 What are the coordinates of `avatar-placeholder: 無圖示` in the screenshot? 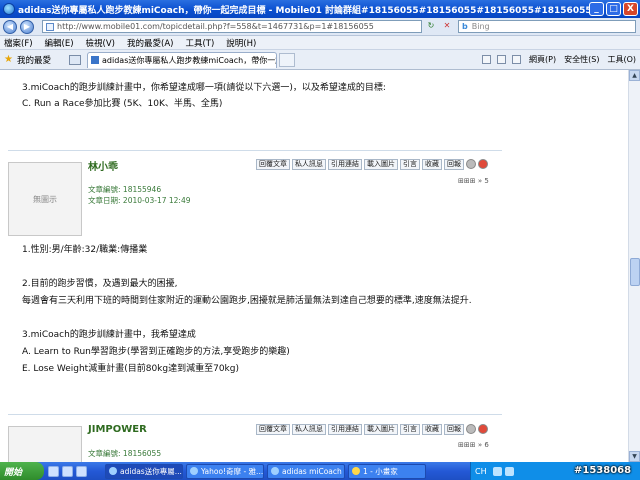 It's located at (45, 199).